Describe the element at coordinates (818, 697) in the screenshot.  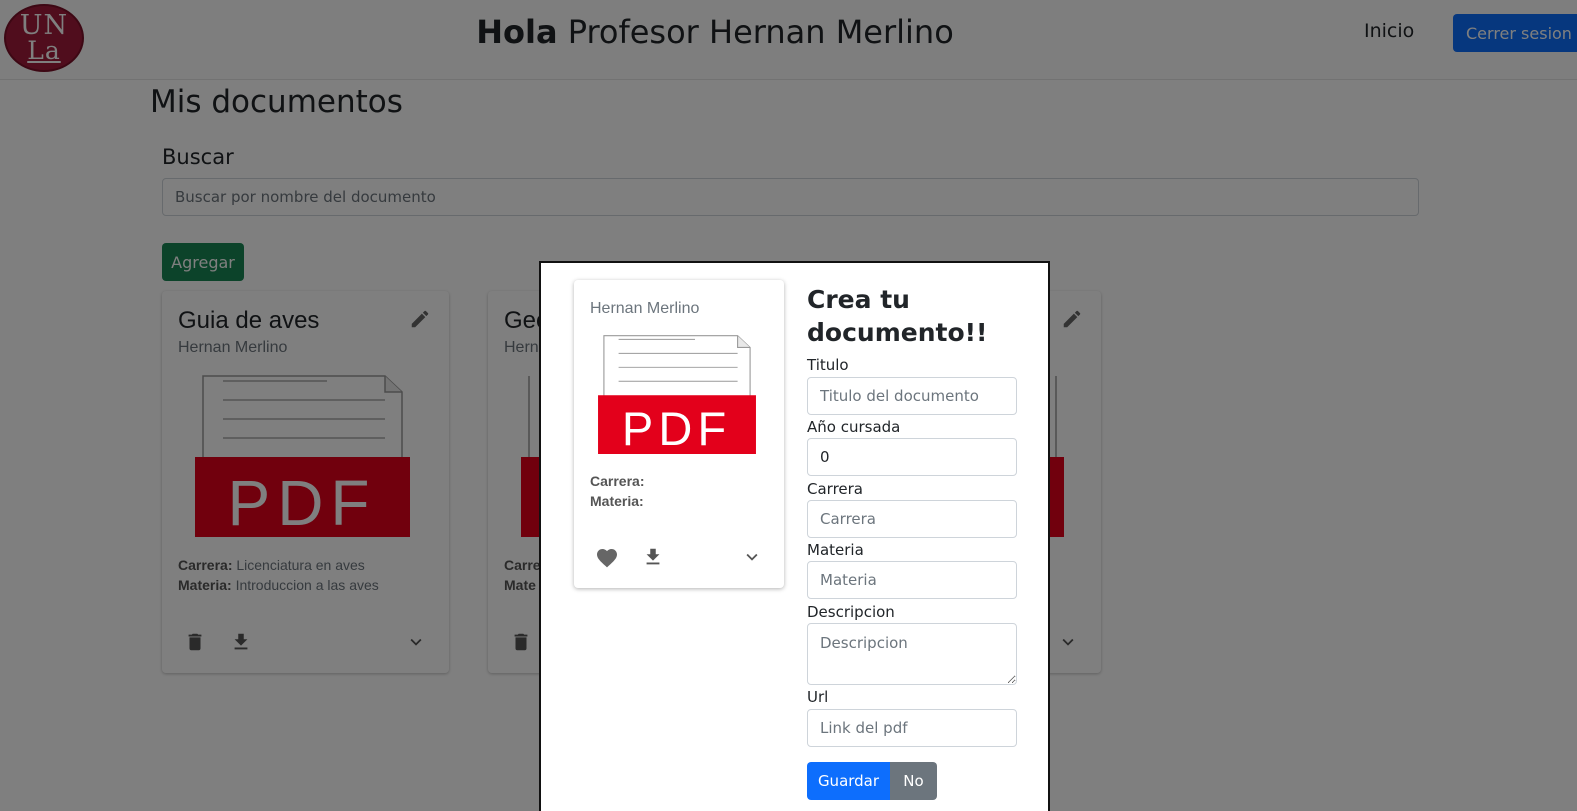
I see `url-label: Url` at that location.